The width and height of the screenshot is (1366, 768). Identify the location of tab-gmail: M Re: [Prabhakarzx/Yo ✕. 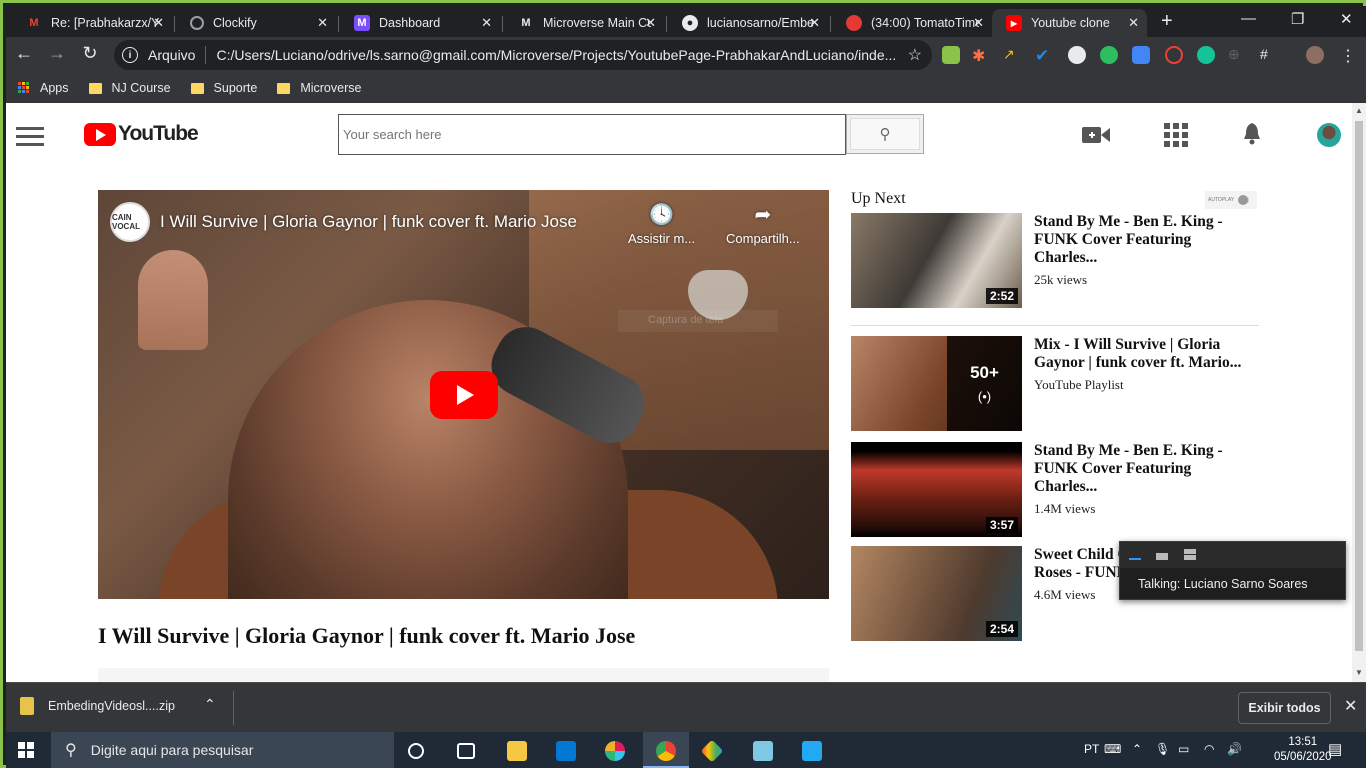
(92, 23).